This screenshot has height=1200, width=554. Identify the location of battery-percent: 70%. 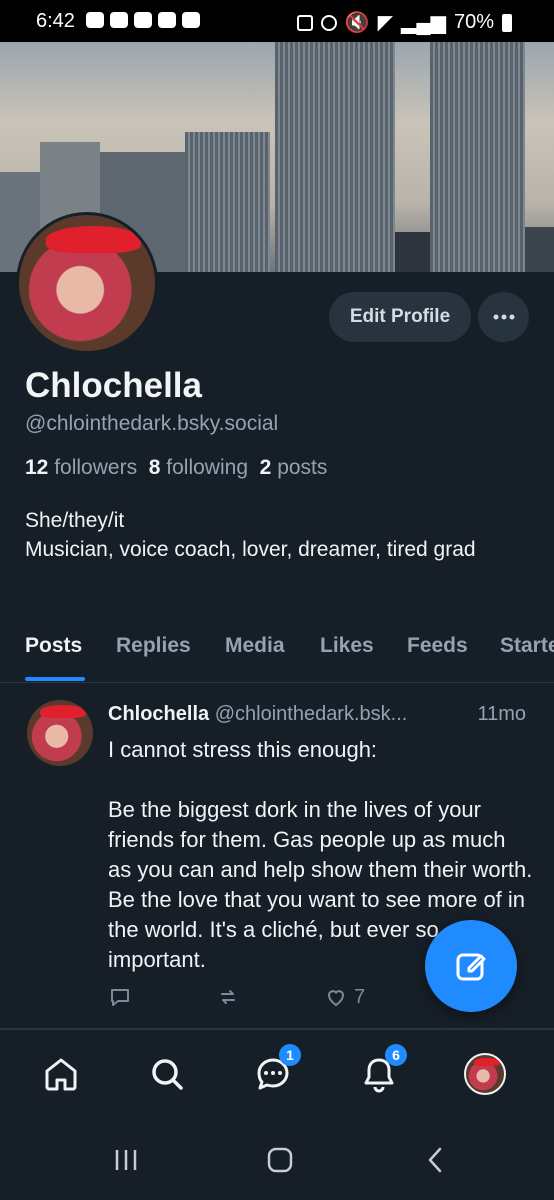
(473, 22).